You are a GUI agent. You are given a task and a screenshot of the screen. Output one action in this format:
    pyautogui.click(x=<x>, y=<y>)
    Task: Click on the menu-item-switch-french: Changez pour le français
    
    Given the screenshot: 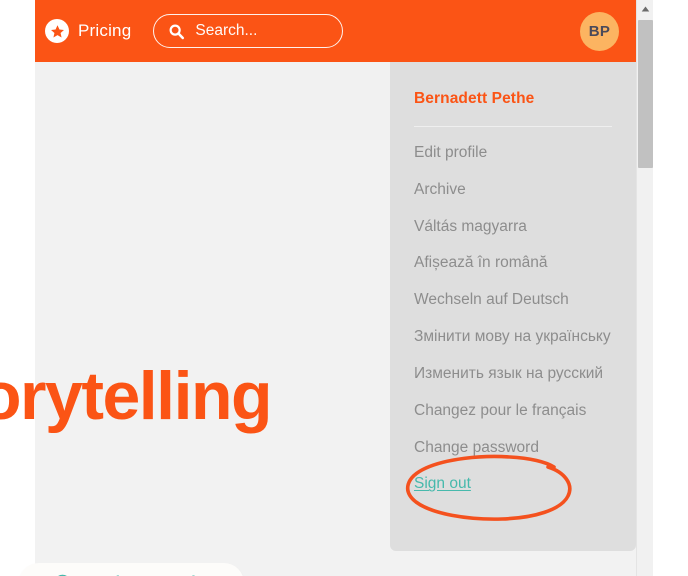 What is the action you would take?
    pyautogui.click(x=513, y=411)
    